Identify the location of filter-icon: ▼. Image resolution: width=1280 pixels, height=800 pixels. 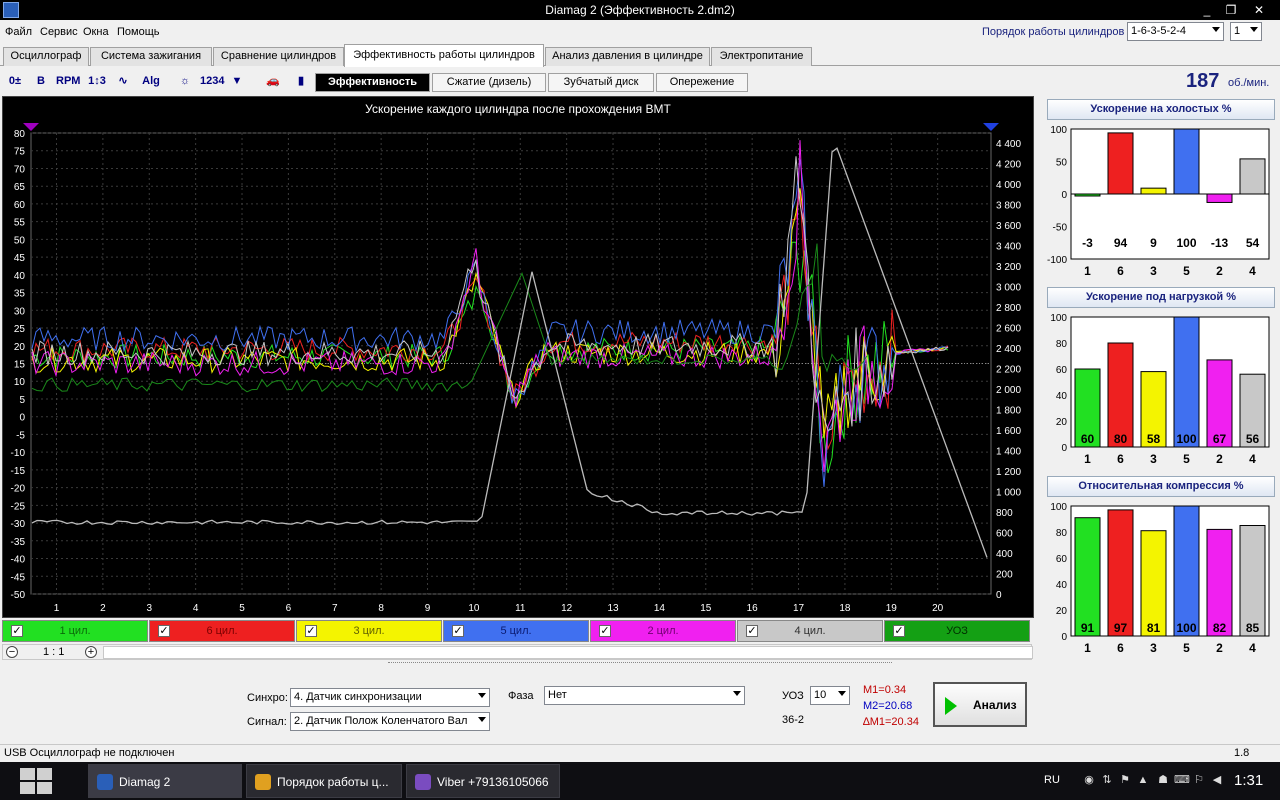
(237, 81).